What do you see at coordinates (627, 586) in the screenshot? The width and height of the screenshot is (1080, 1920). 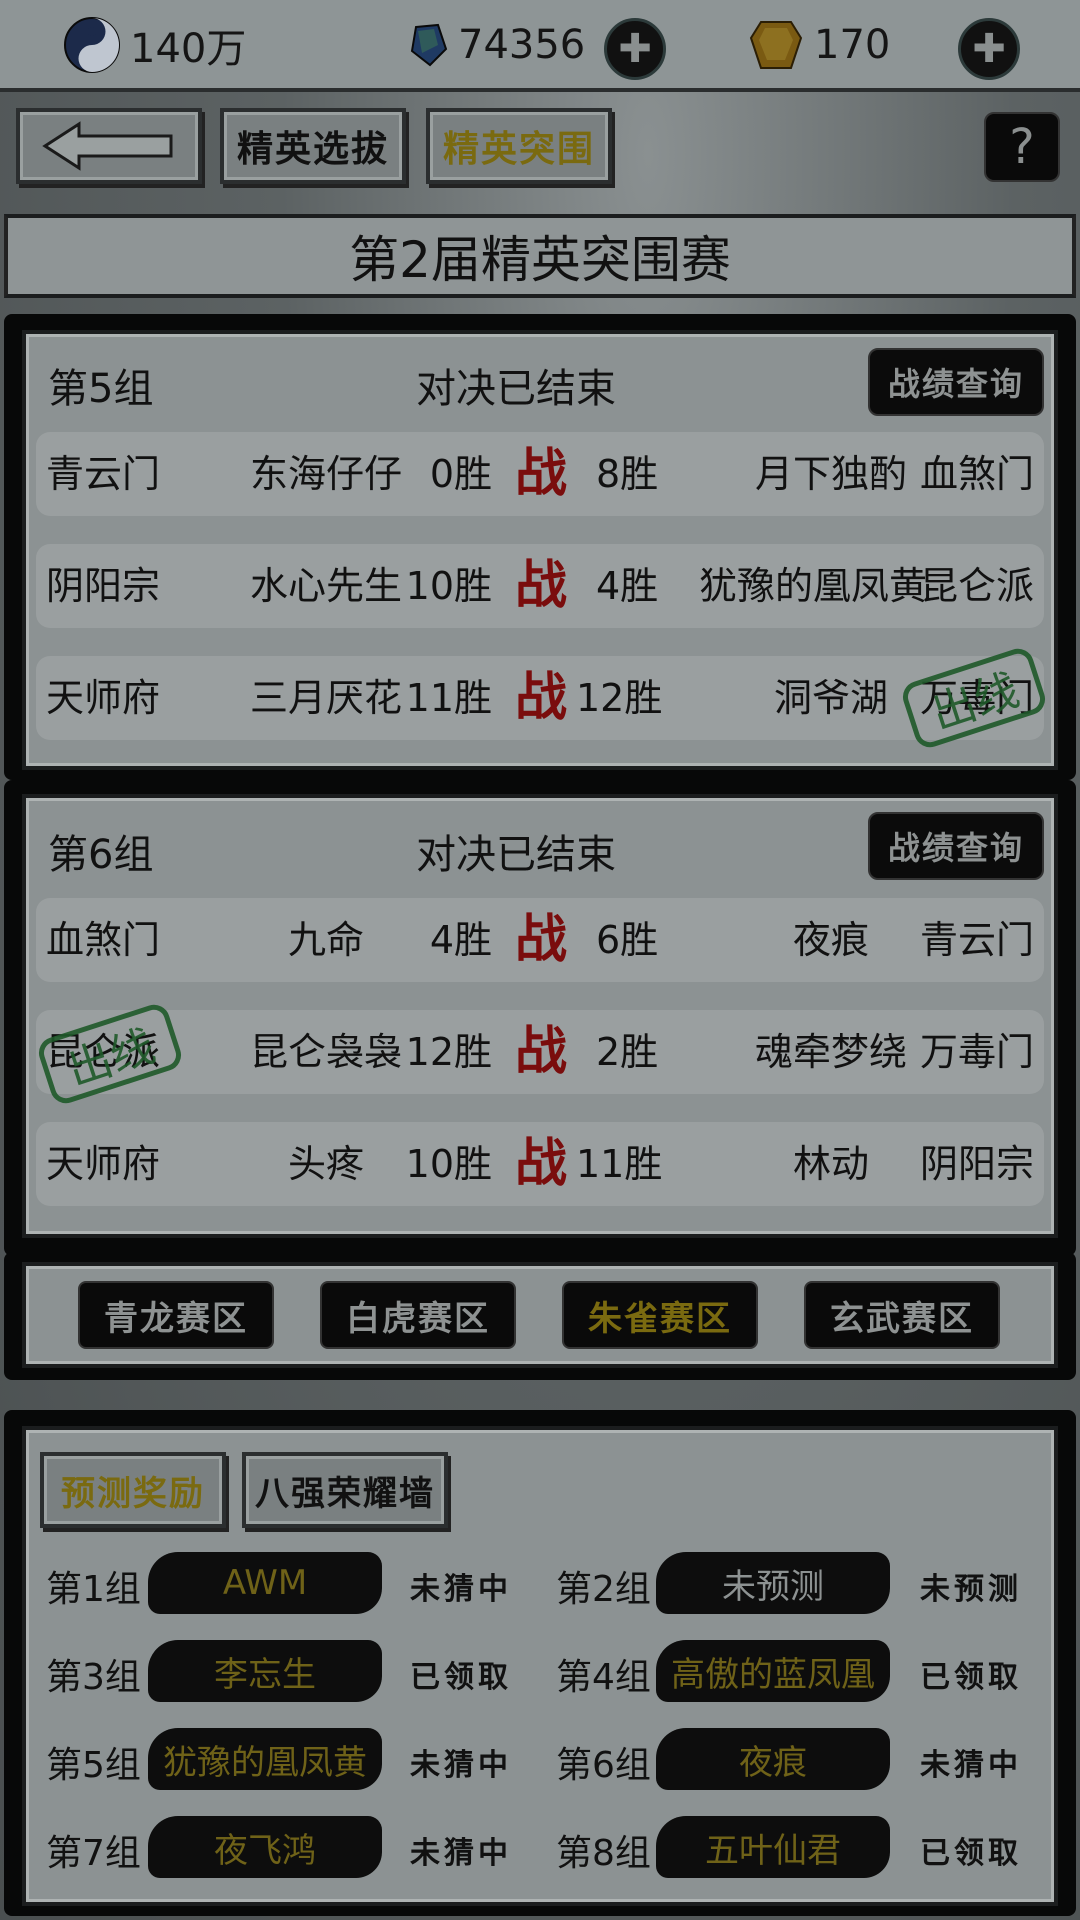 I see `wins-b: 4胜` at bounding box center [627, 586].